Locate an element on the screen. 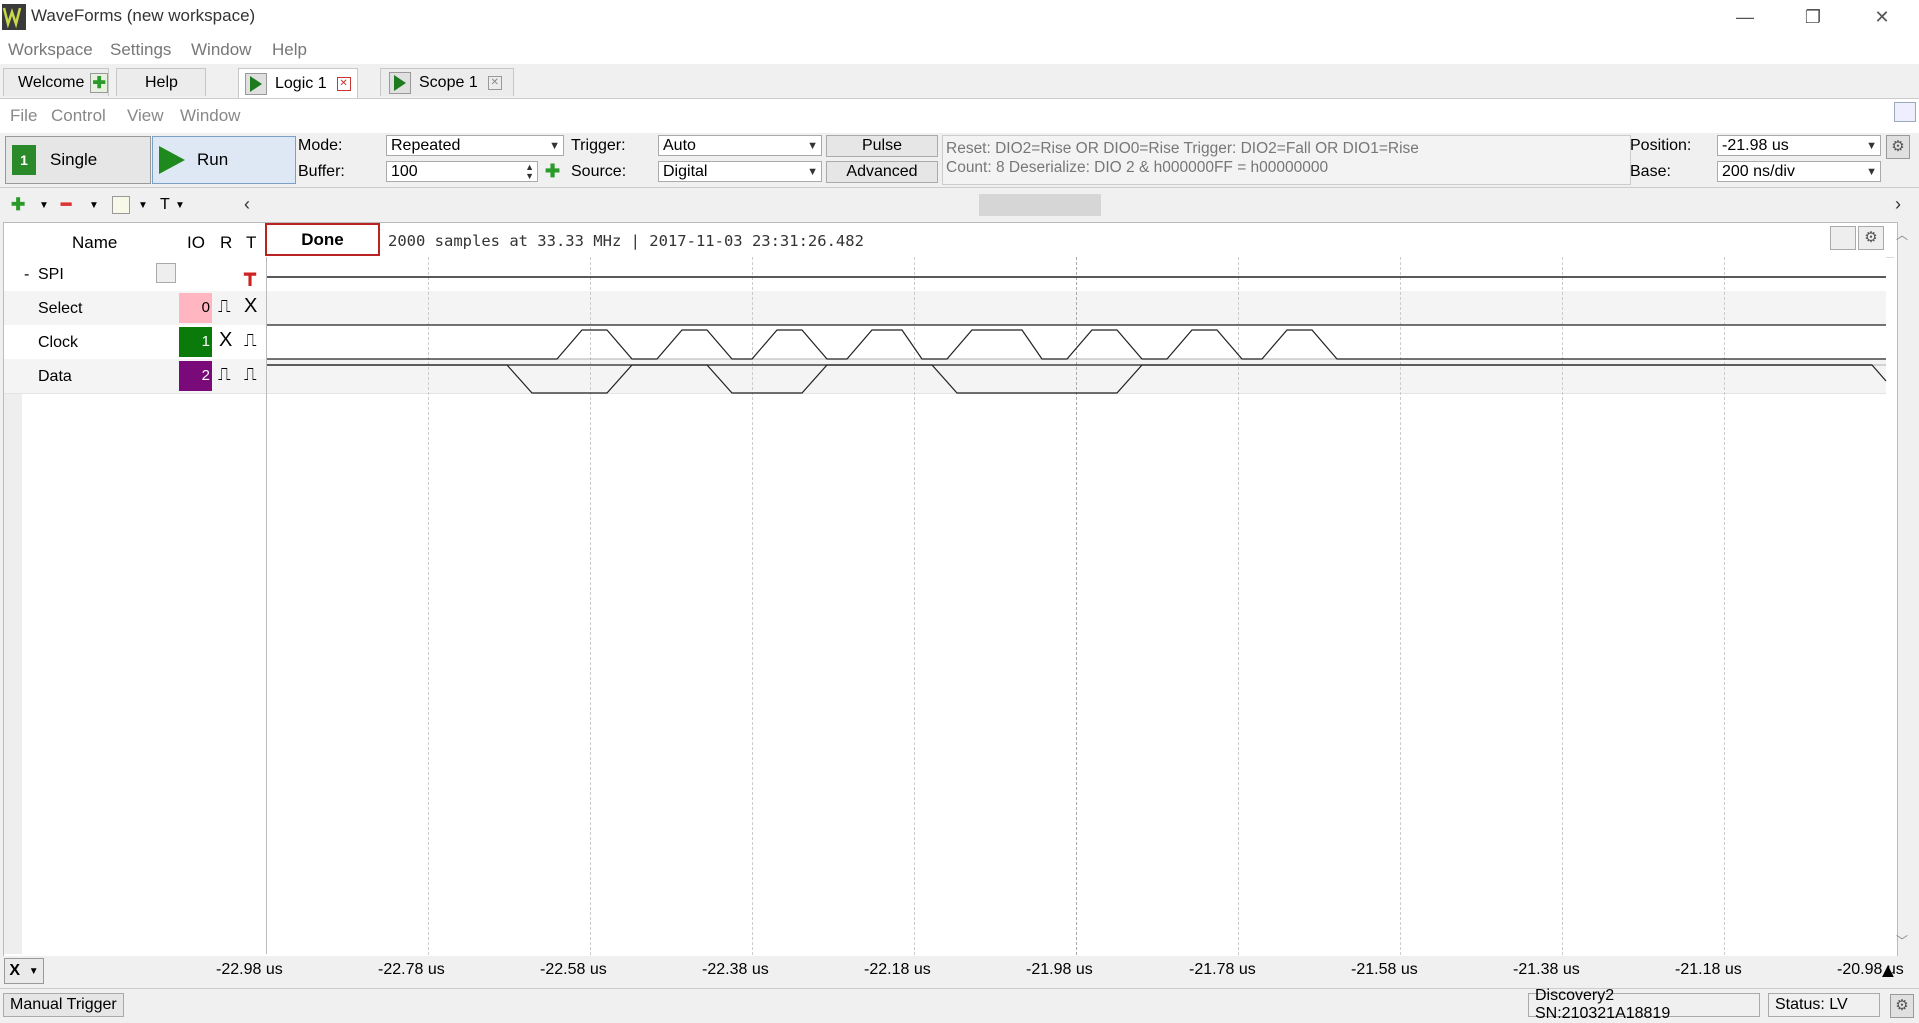 The width and height of the screenshot is (1919, 1023). run-button: Run is located at coordinates (224, 160).